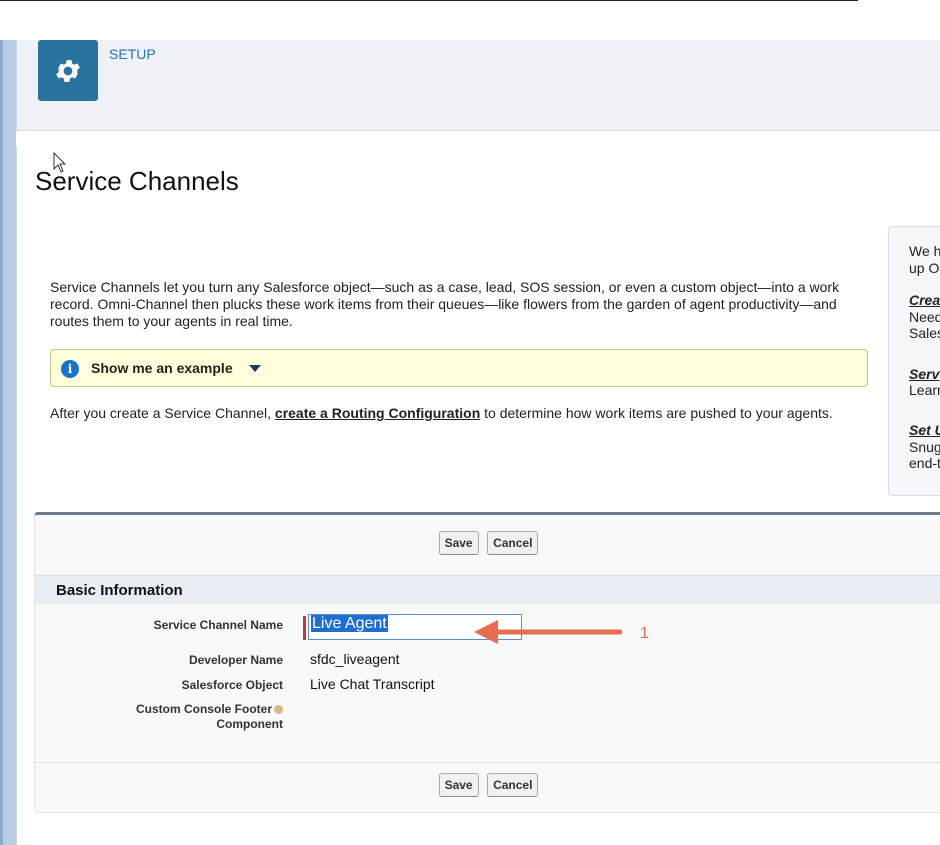 This screenshot has height=845, width=940. I want to click on setup-label: SETUP, so click(132, 54).